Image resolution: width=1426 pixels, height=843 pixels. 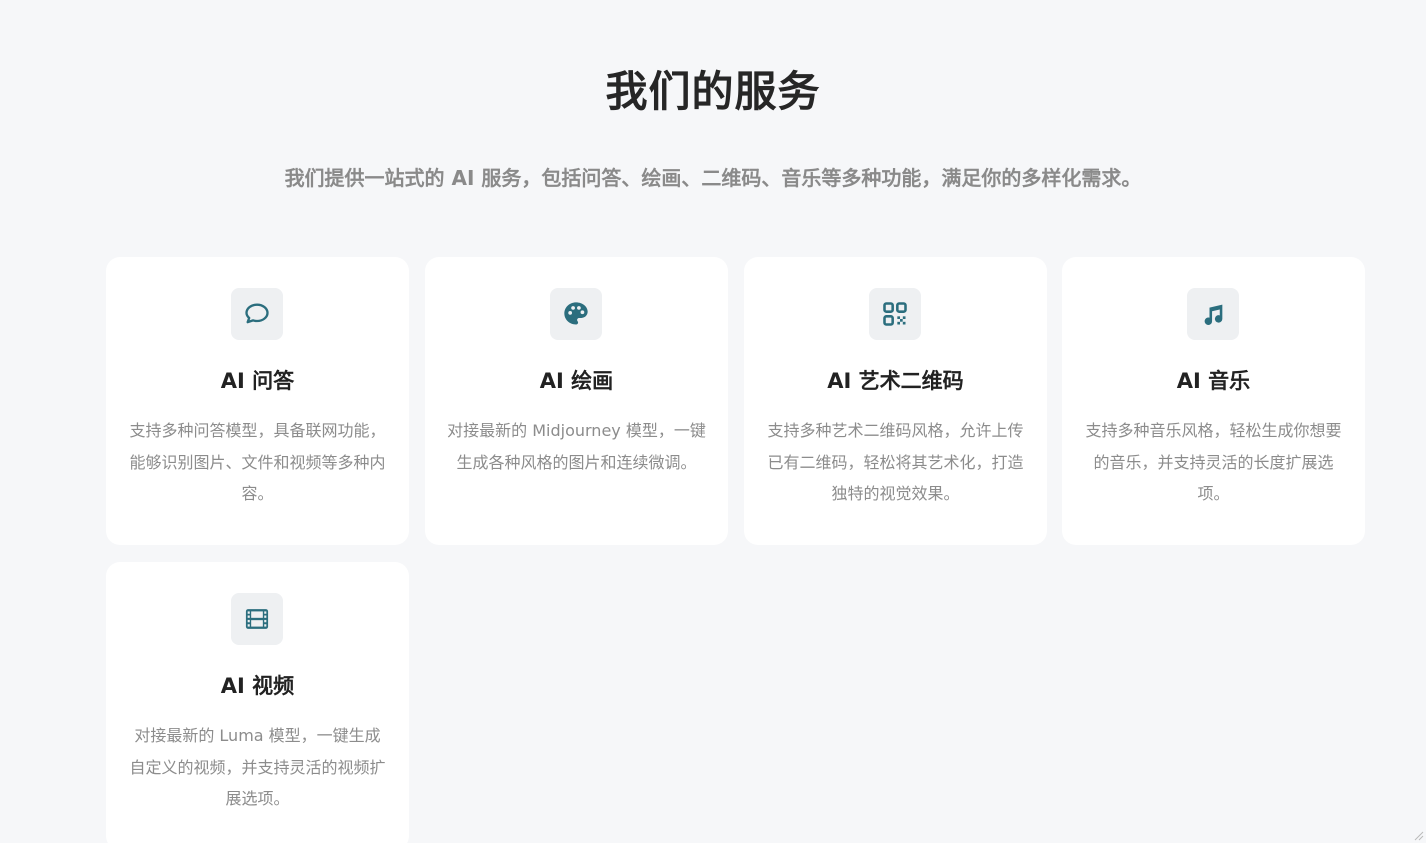 What do you see at coordinates (576, 446) in the screenshot?
I see `service-card-description: 对接最新的 Midjourney 模型，一键生成各种风格的图片和连续微调。` at bounding box center [576, 446].